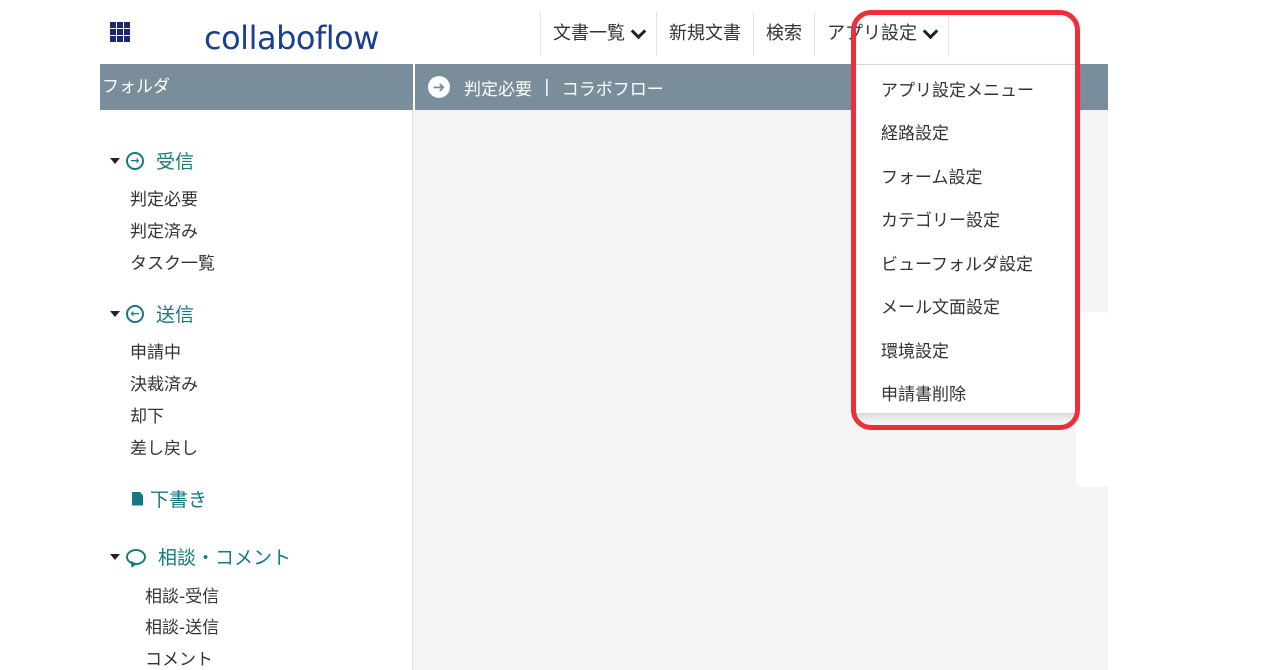 The height and width of the screenshot is (670, 1280). What do you see at coordinates (957, 88) in the screenshot?
I see `menu-item-app-settings-menu: アプリ設定メニュー` at bounding box center [957, 88].